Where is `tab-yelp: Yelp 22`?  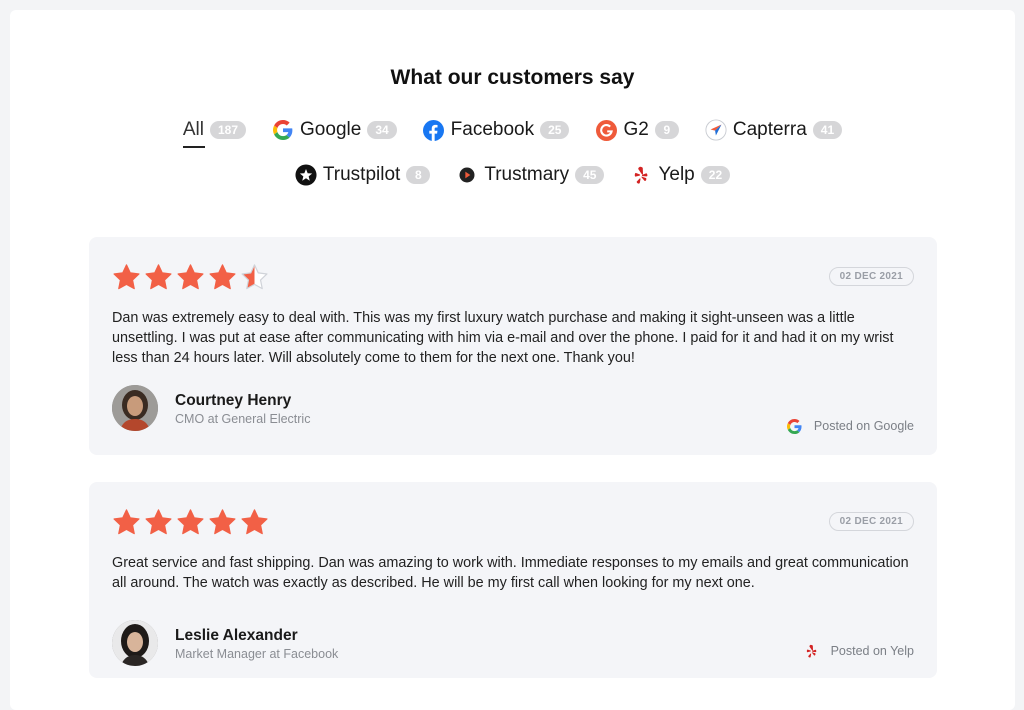 tab-yelp: Yelp 22 is located at coordinates (680, 175).